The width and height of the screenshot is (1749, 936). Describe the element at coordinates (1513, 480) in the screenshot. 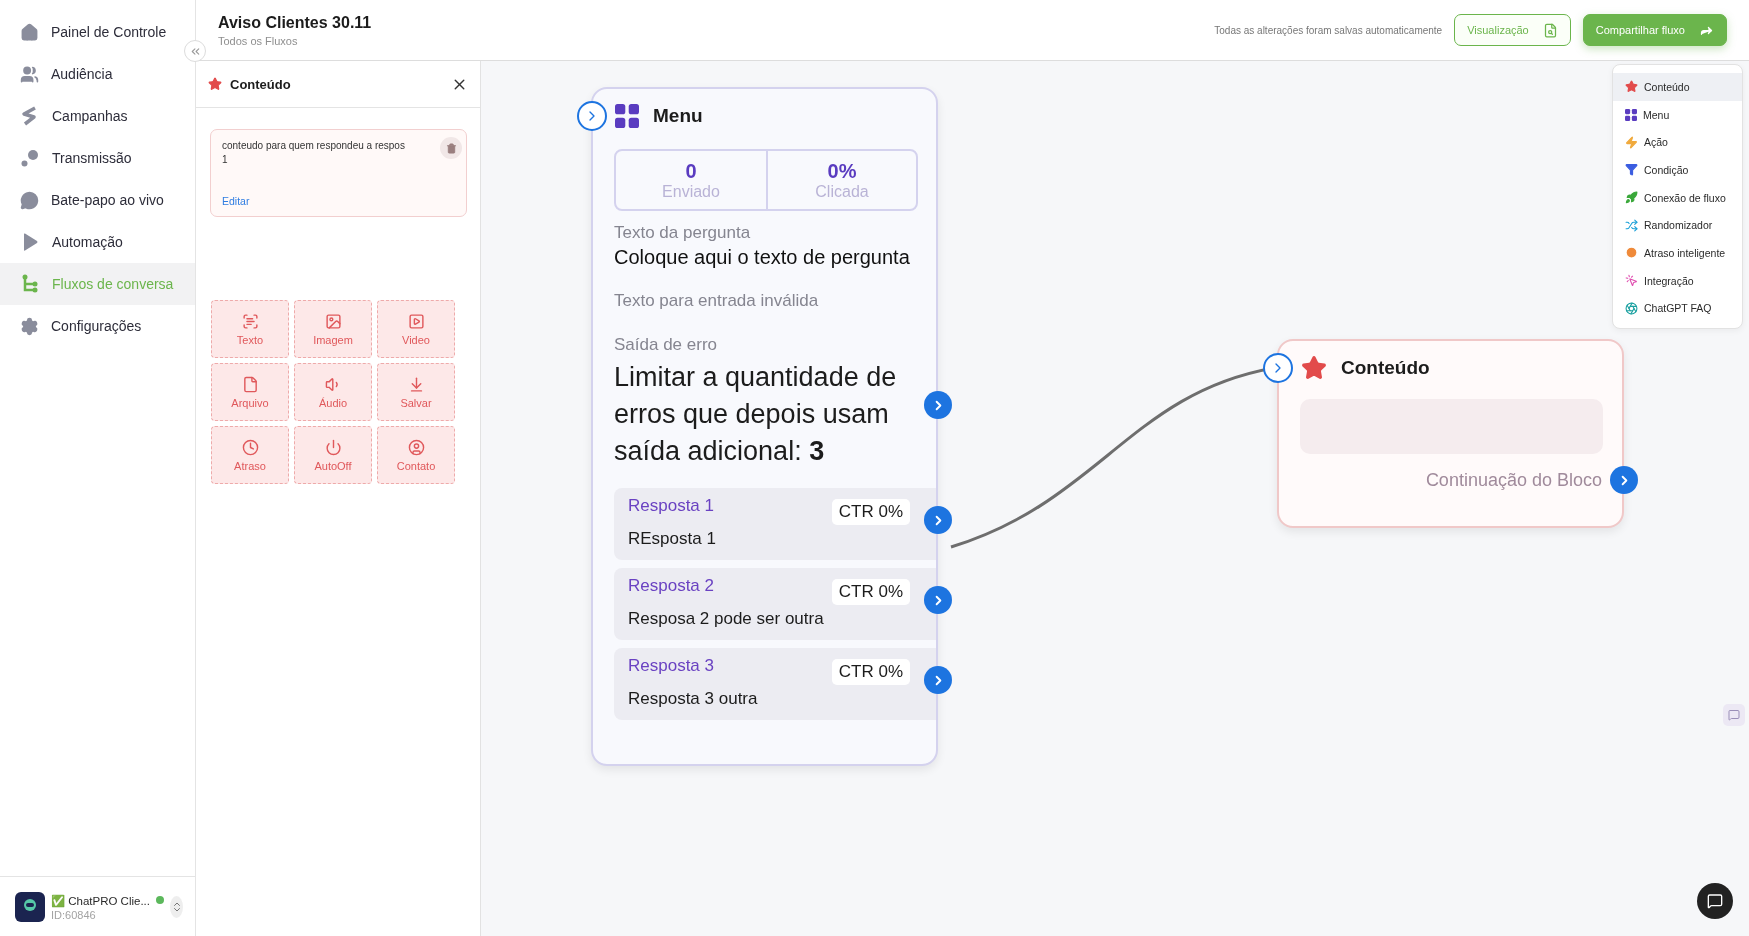

I see `continuation-label: Continuação do Bloco` at that location.